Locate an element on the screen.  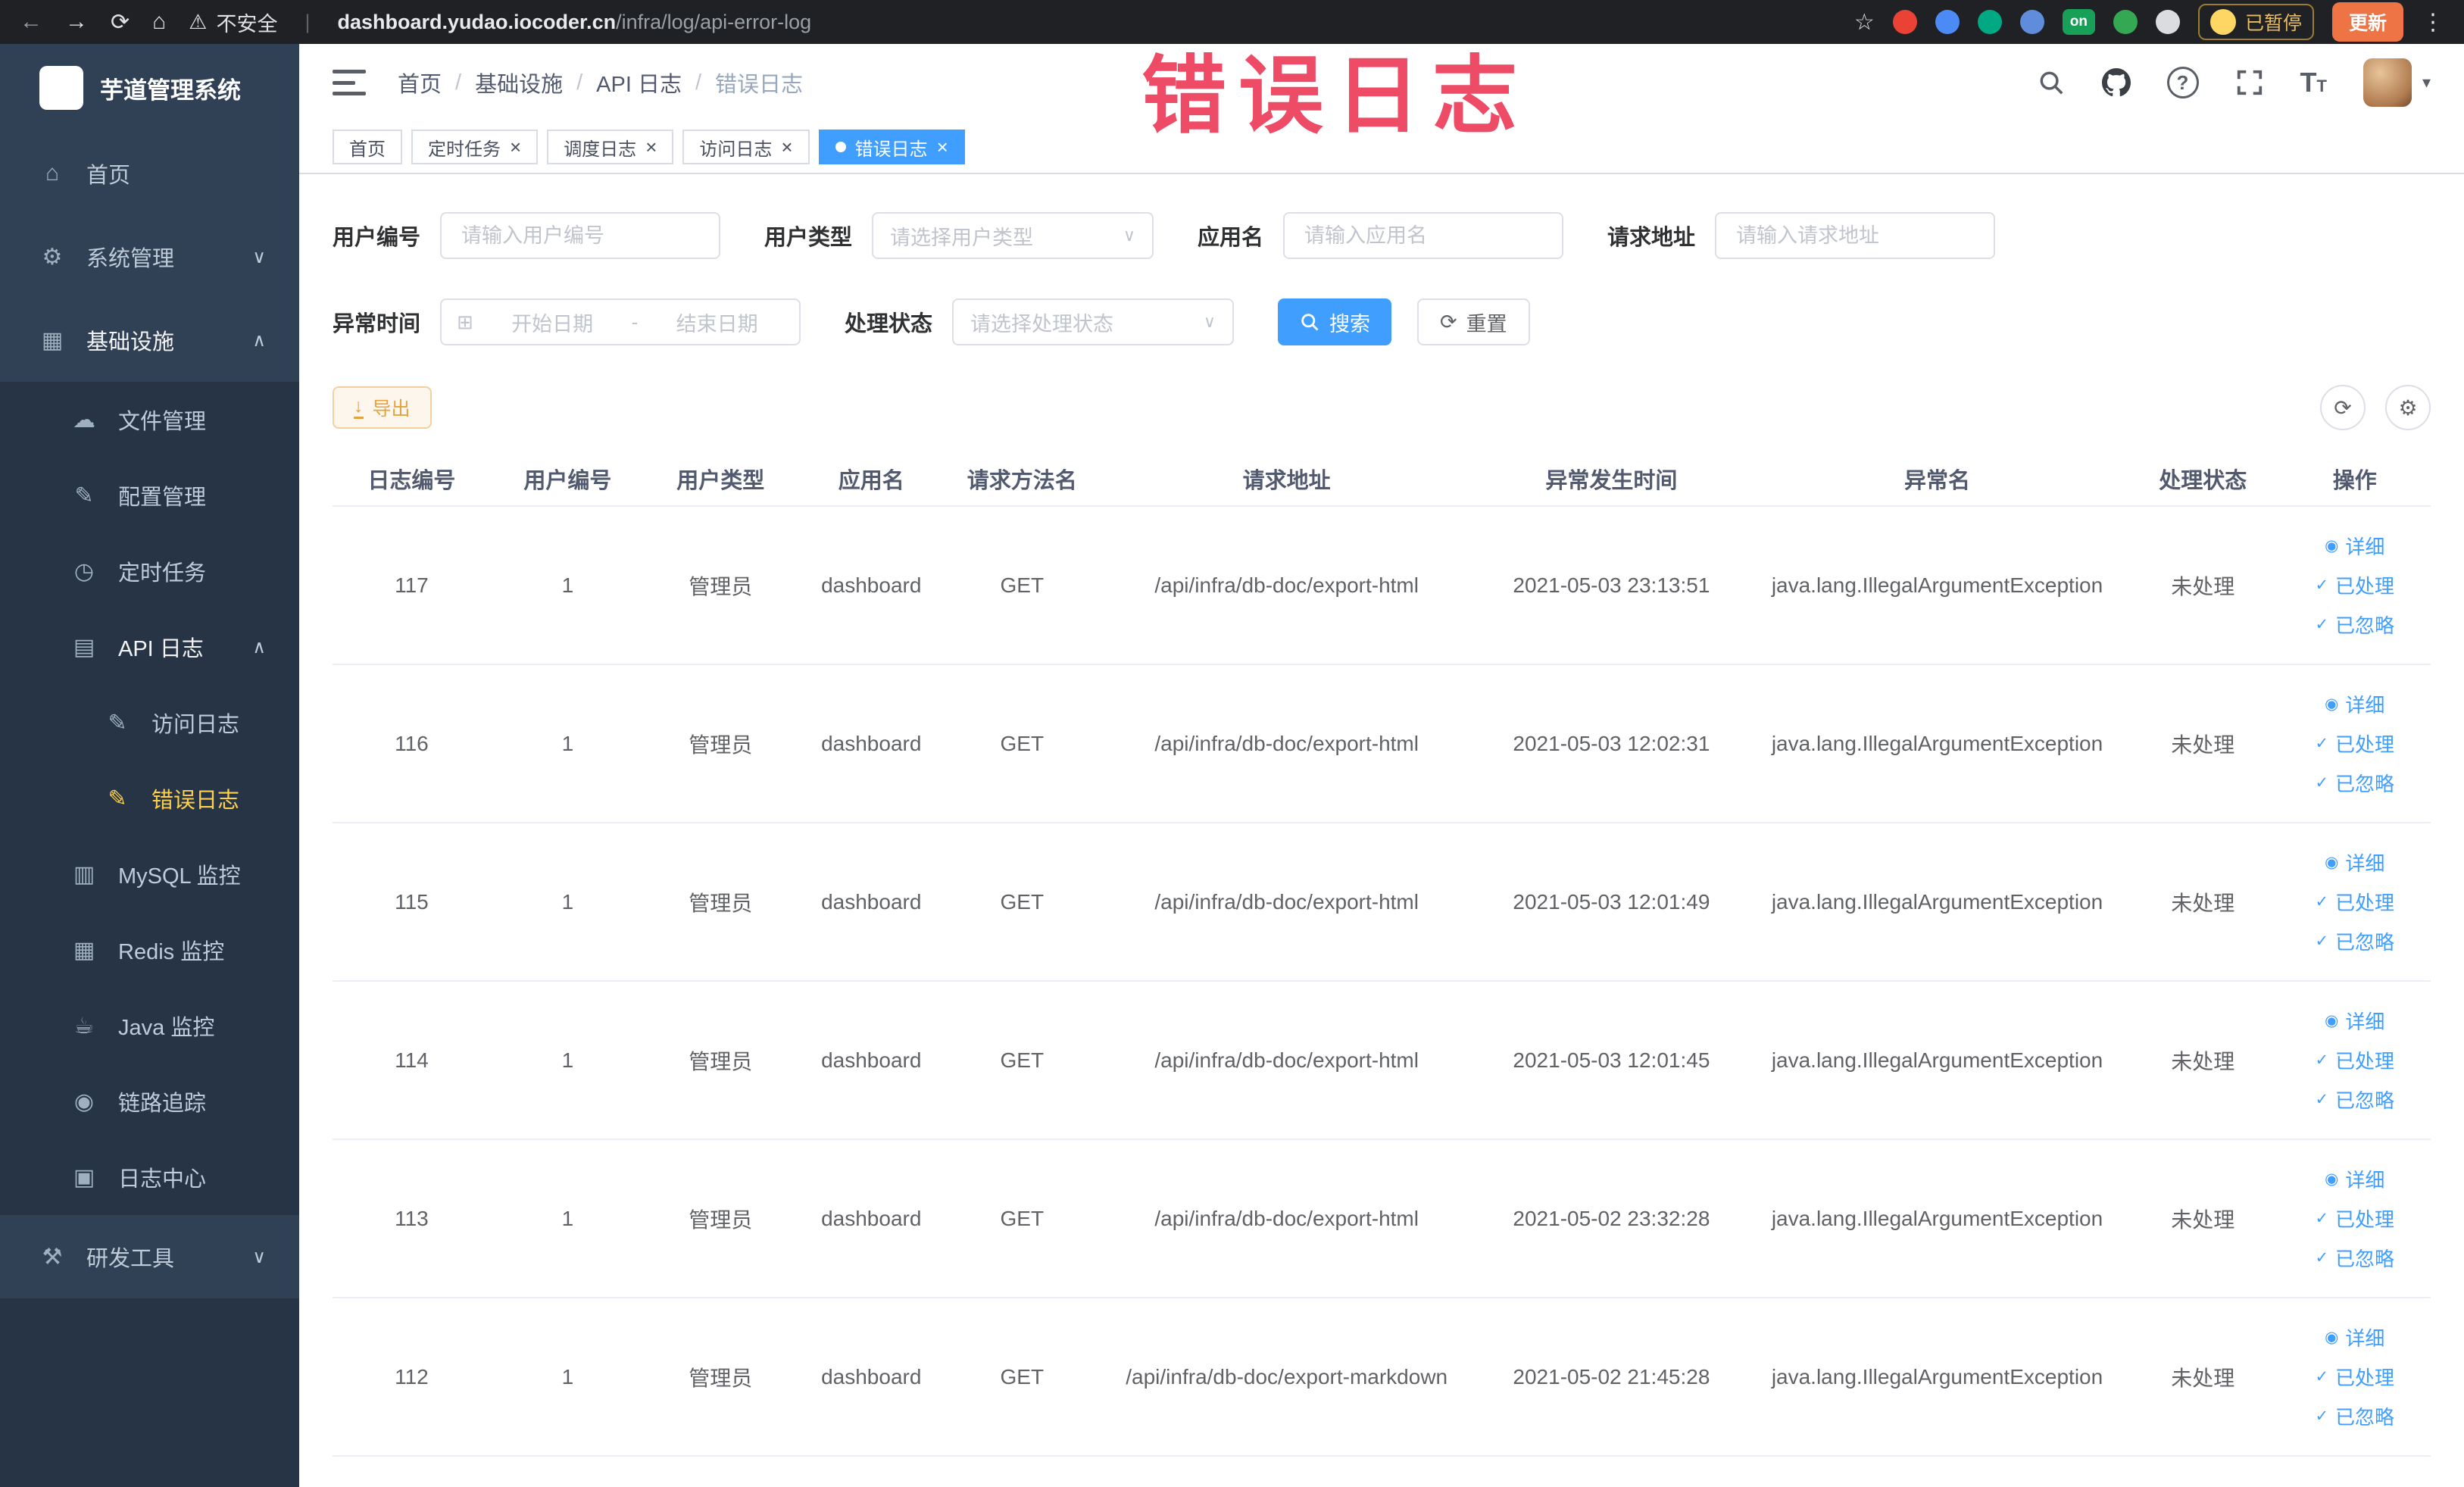
eye-icon: ◉ is located at coordinates (2332, 1020).